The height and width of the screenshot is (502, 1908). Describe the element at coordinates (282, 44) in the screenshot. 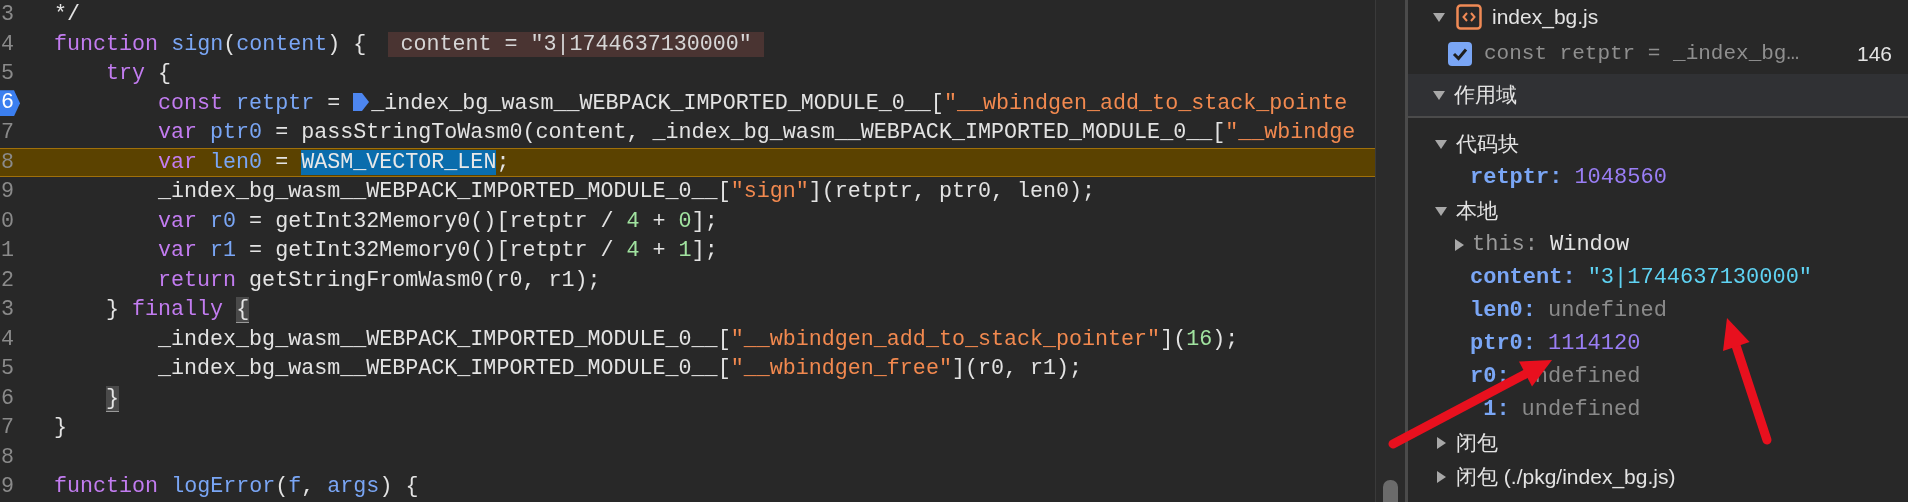

I see `code-identifier: content` at that location.